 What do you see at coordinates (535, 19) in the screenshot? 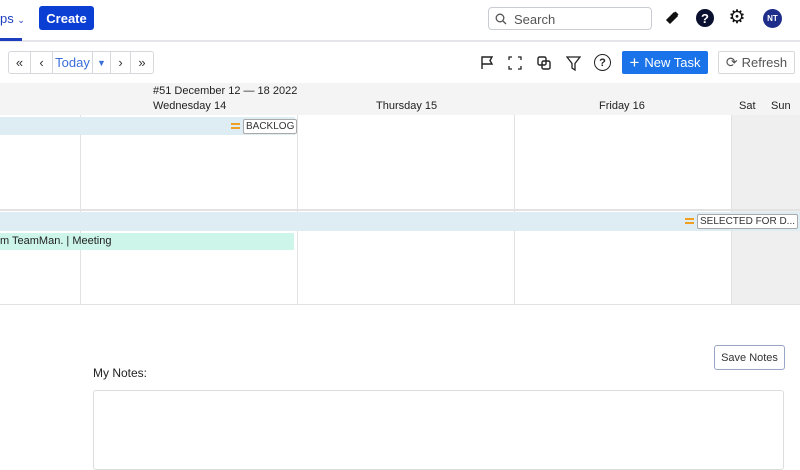
I see `search-placeholder: Search` at bounding box center [535, 19].